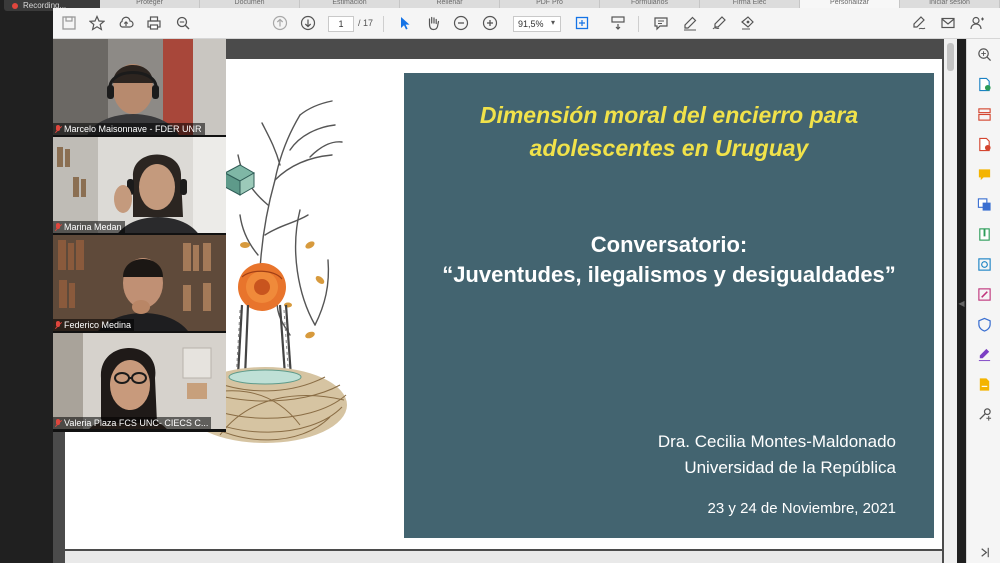 Image resolution: width=1000 pixels, height=563 pixels. What do you see at coordinates (977, 23) in the screenshot?
I see `share-user-icon` at bounding box center [977, 23].